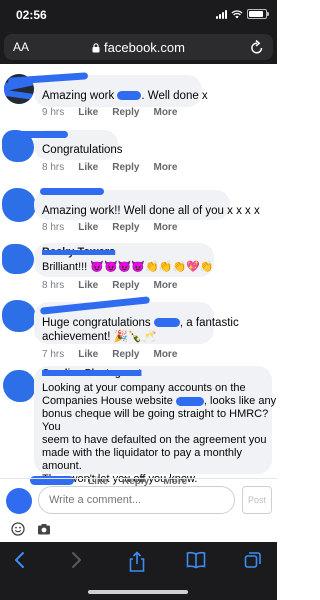  I want to click on emoji-icon, so click(18, 529).